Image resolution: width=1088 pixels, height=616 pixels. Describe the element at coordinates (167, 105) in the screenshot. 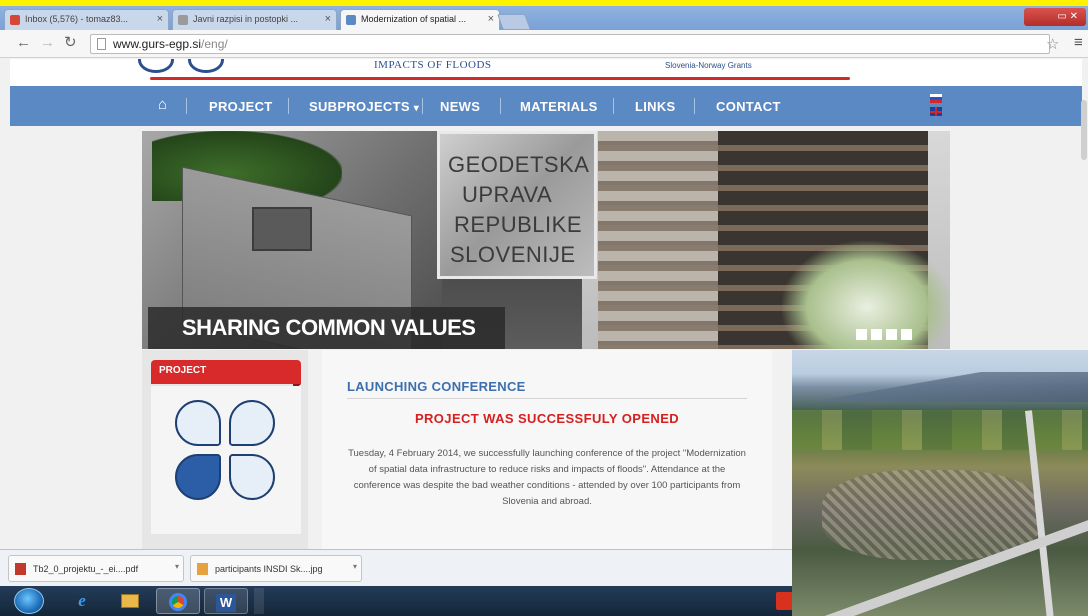

I see `home-icon: ⌂` at that location.